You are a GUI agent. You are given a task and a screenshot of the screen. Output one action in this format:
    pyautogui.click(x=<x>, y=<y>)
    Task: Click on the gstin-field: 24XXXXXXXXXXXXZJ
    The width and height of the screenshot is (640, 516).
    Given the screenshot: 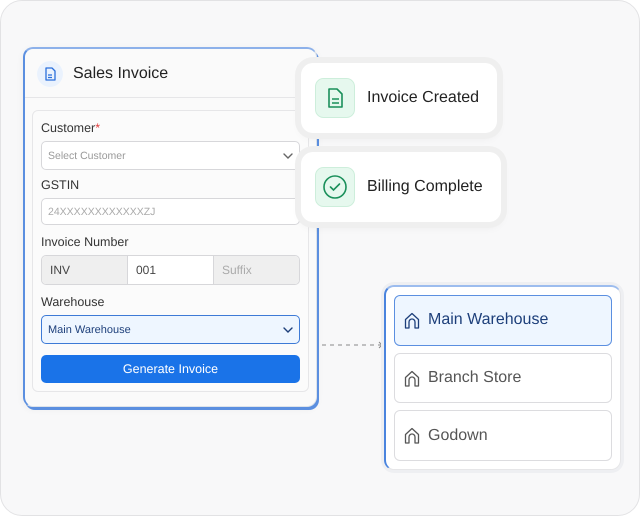 What is the action you would take?
    pyautogui.click(x=170, y=211)
    